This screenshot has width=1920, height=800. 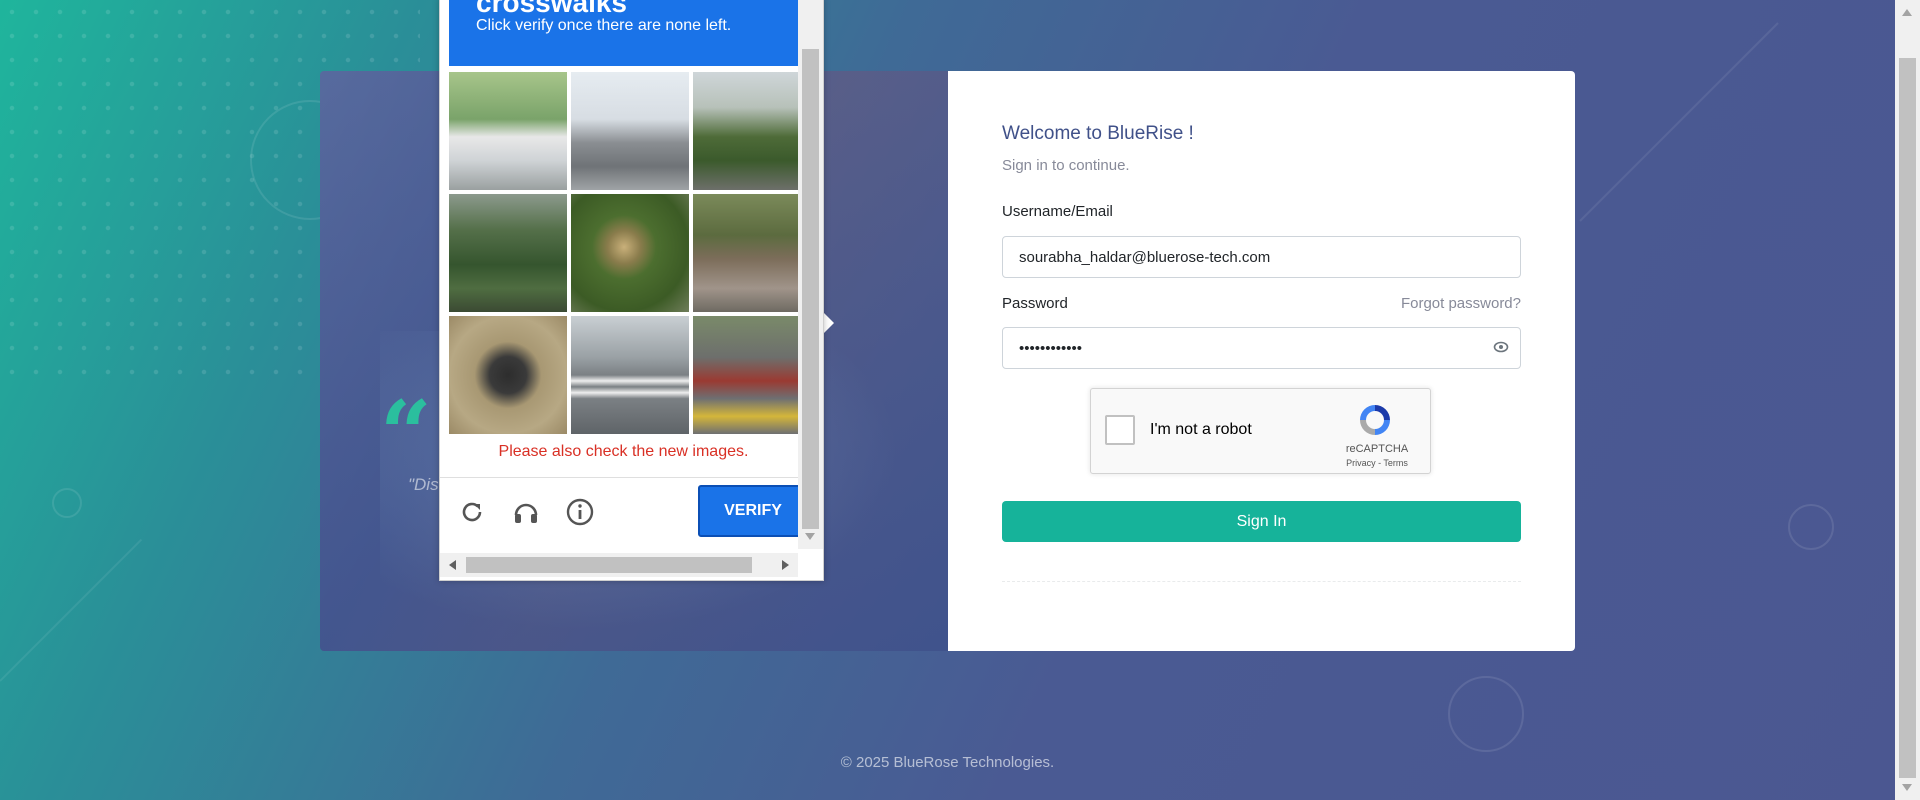 I want to click on recaptcha-checkbox, so click(x=1120, y=430).